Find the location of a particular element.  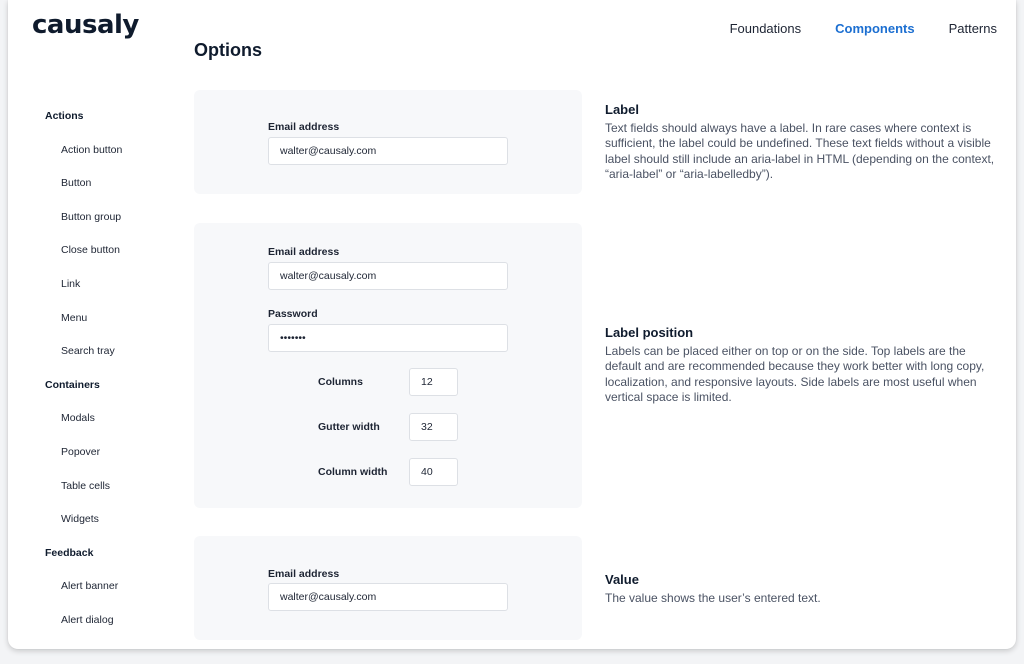

causaly-logo: causaly is located at coordinates (85, 25).